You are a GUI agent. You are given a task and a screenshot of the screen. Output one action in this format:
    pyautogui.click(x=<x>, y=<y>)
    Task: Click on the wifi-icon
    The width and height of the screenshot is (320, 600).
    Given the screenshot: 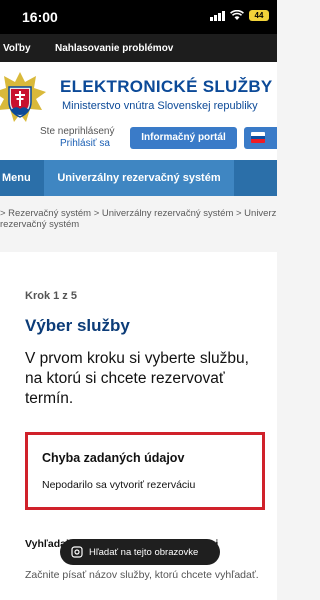 What is the action you would take?
    pyautogui.click(x=237, y=15)
    